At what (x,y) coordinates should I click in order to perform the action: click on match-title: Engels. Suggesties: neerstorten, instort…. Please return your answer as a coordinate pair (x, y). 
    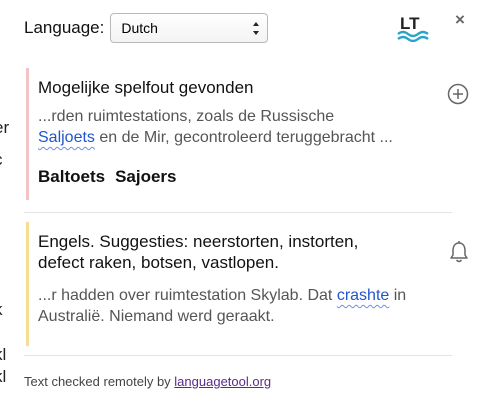
    Looking at the image, I should click on (198, 252).